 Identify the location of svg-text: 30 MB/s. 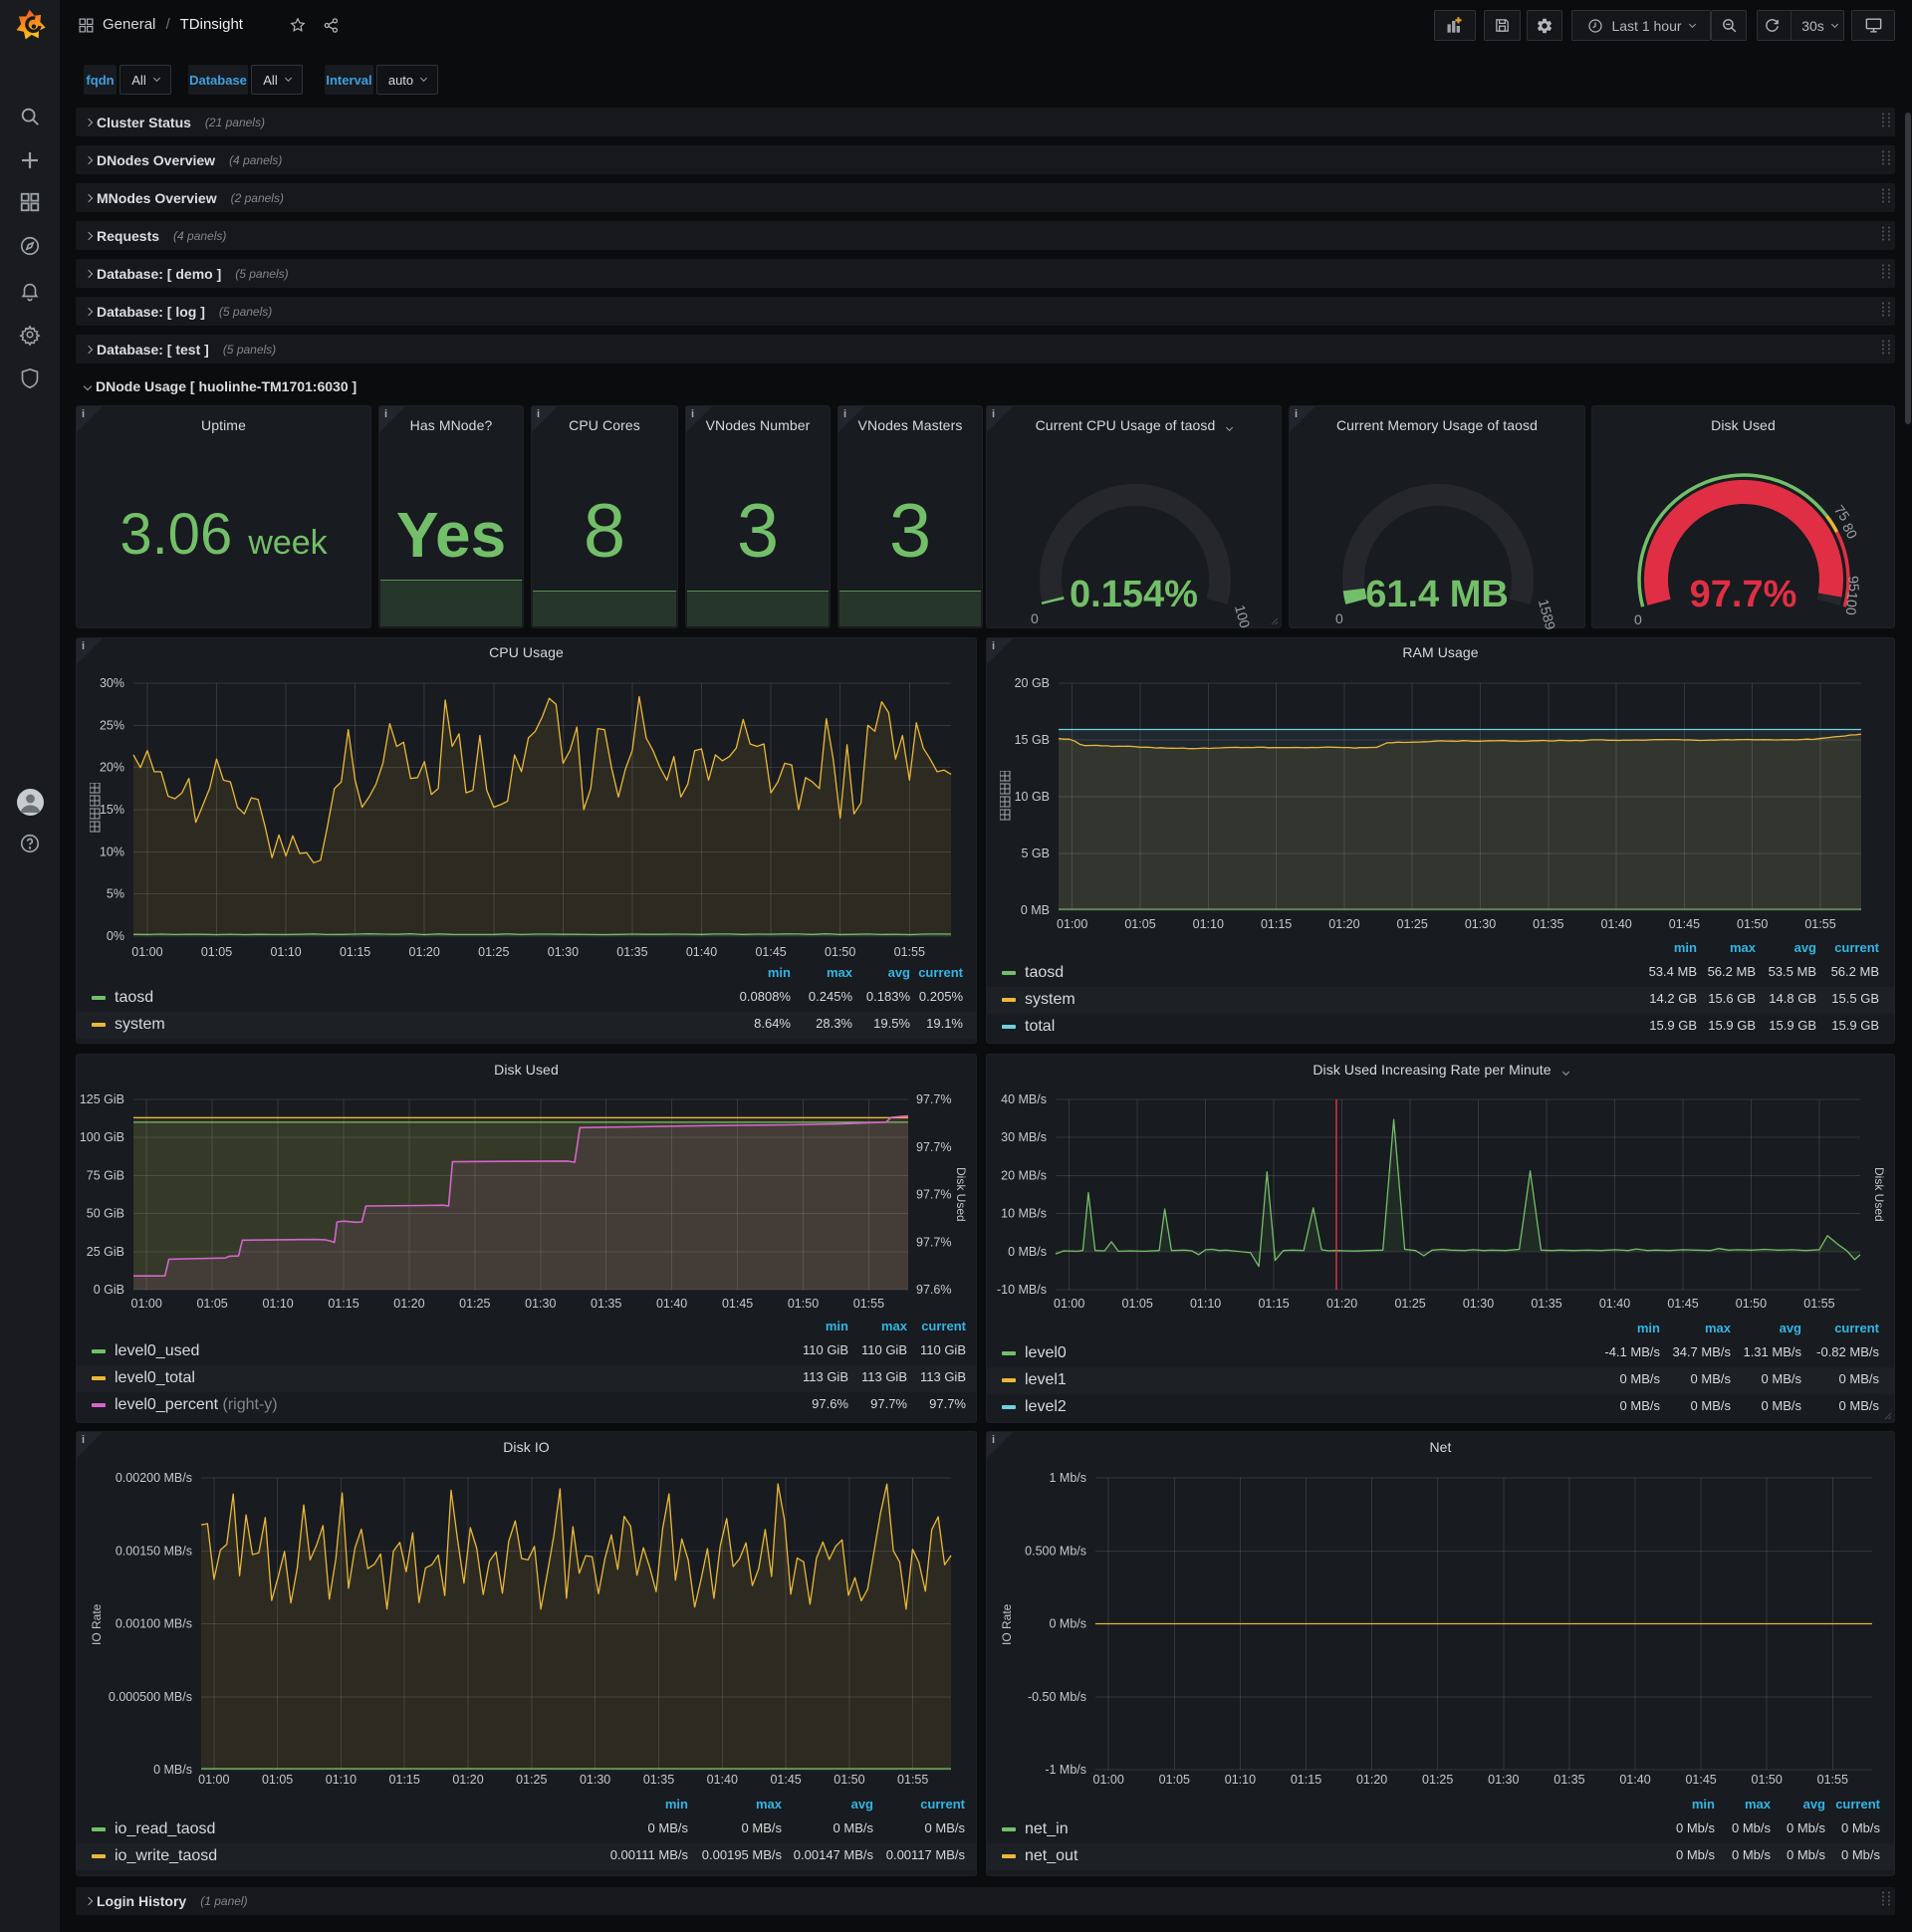
(1024, 1137).